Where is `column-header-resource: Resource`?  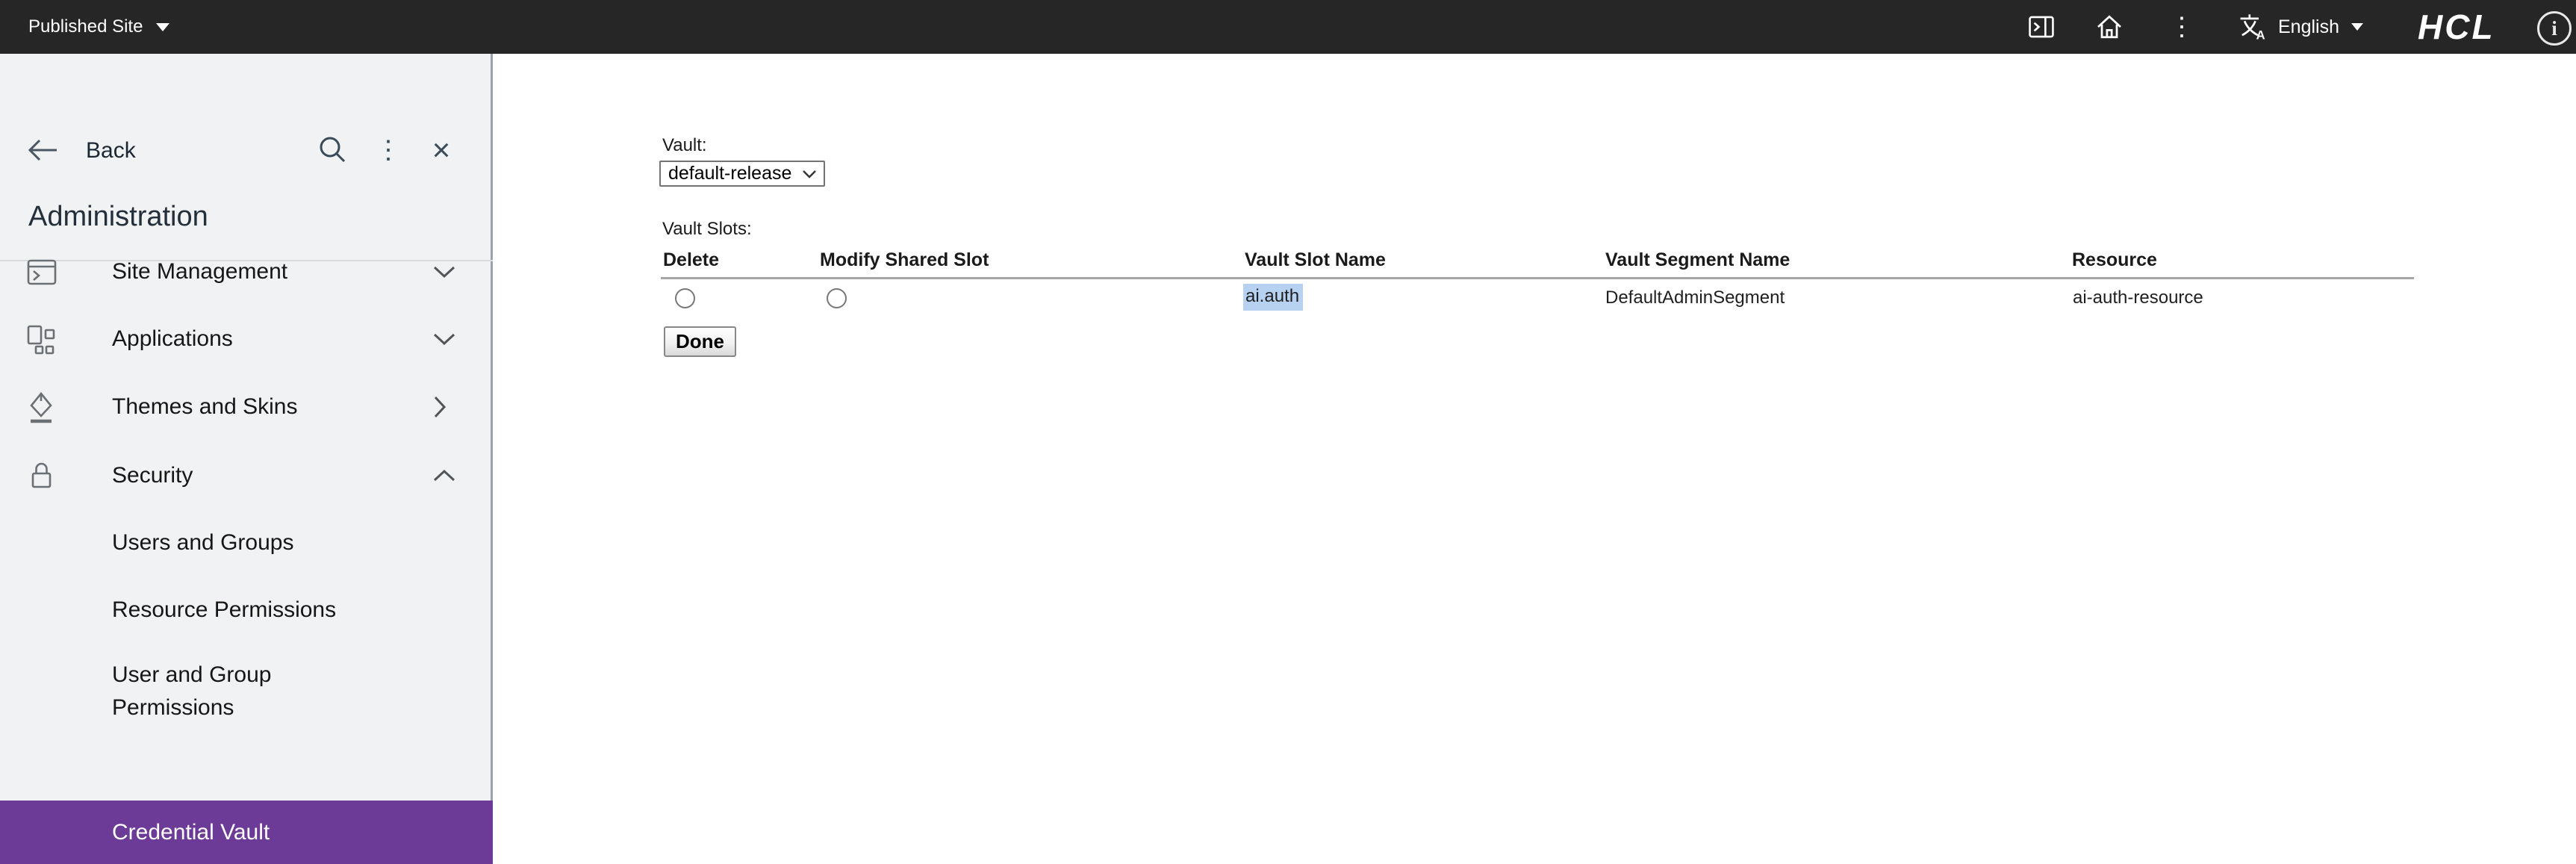 column-header-resource: Resource is located at coordinates (2114, 259).